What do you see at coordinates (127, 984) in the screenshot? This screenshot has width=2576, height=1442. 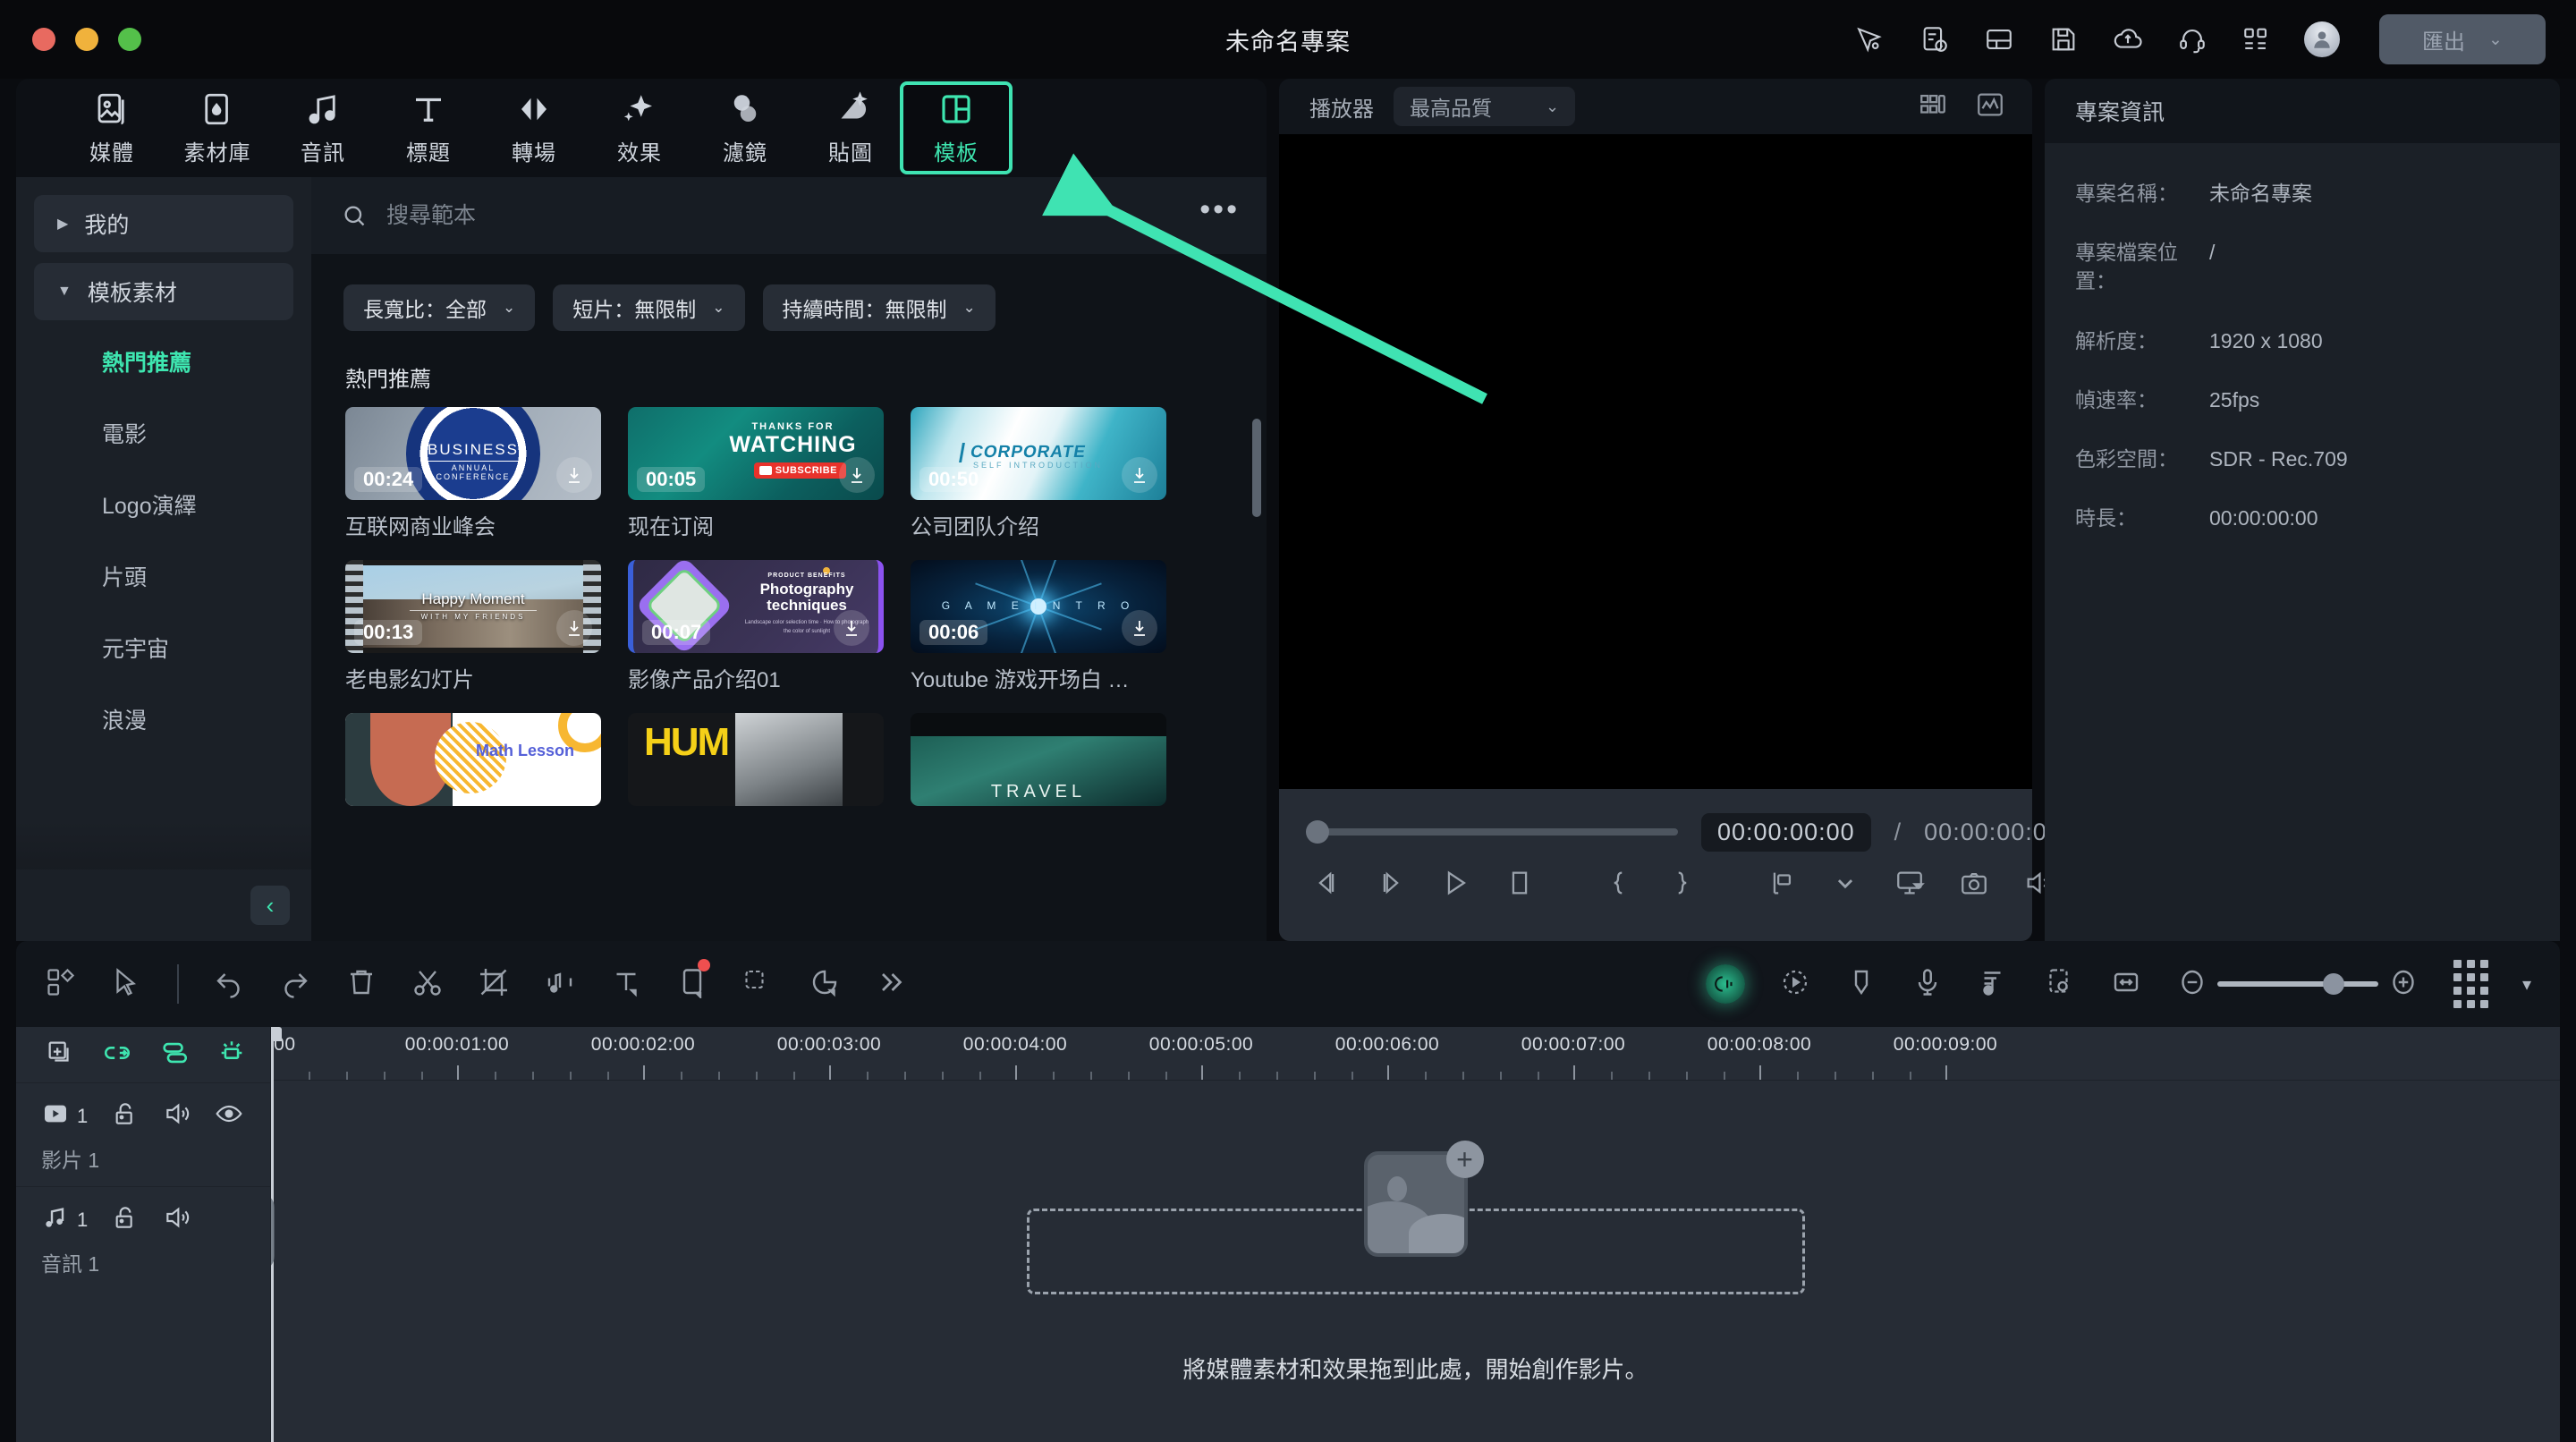 I see `select-pointer-icon` at bounding box center [127, 984].